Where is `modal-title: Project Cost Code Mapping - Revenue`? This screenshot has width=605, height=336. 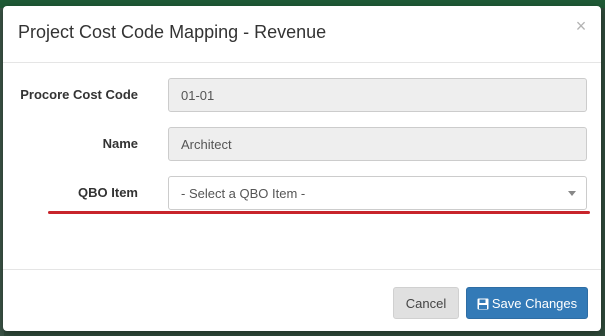 modal-title: Project Cost Code Mapping - Revenue is located at coordinates (172, 32).